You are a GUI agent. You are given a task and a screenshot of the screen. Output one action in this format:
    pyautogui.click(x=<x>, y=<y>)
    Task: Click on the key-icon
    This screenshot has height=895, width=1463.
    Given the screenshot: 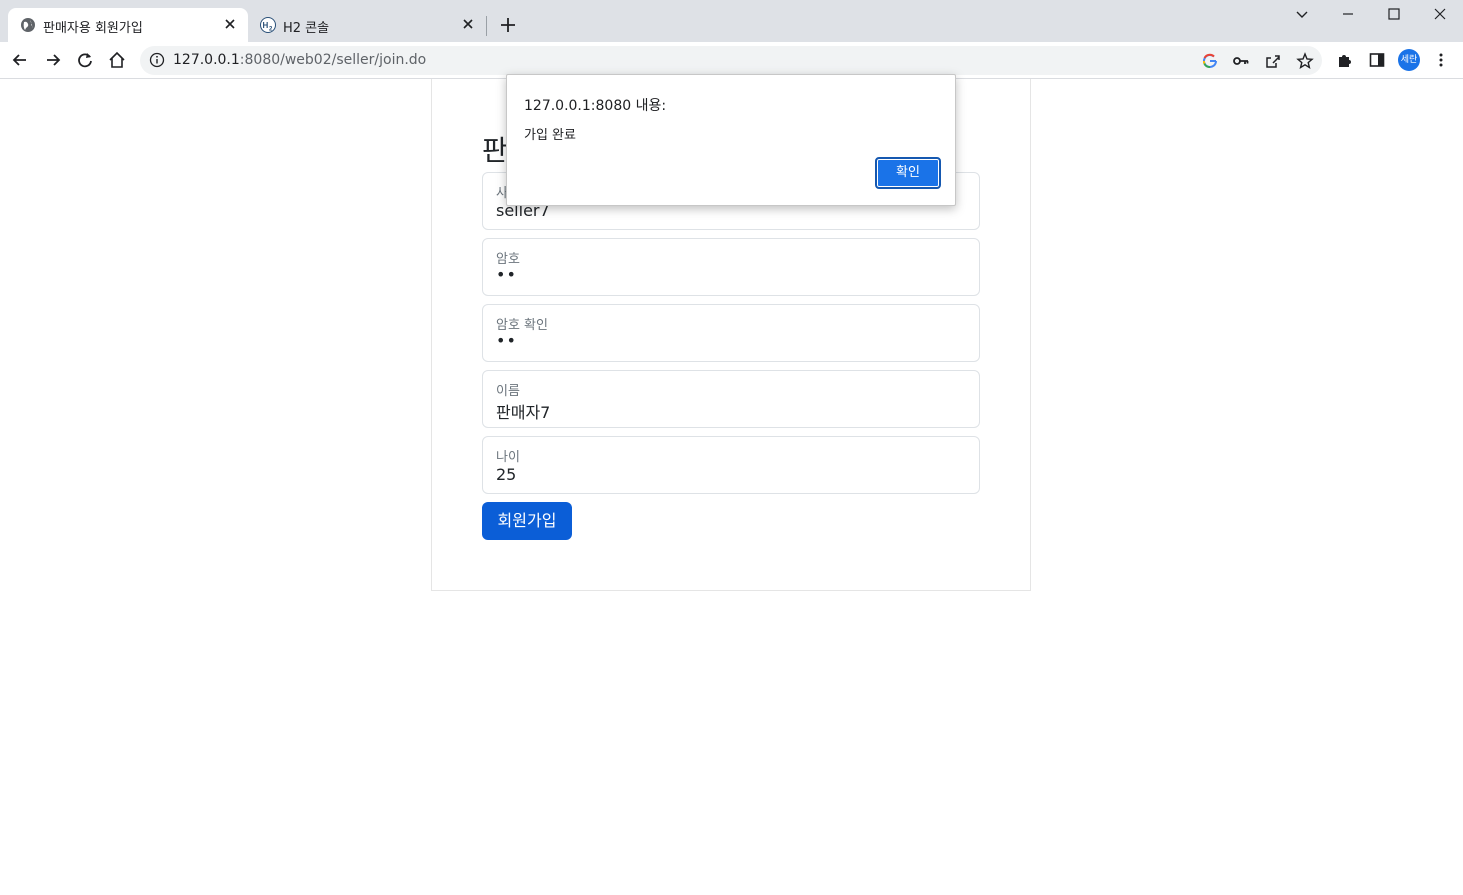 What is the action you would take?
    pyautogui.click(x=1241, y=61)
    